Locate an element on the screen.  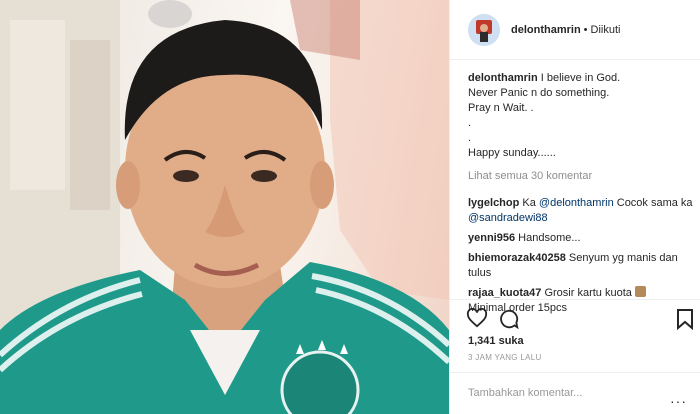
caption-line: delonthamrin I believe in God. is located at coordinates (581, 78).